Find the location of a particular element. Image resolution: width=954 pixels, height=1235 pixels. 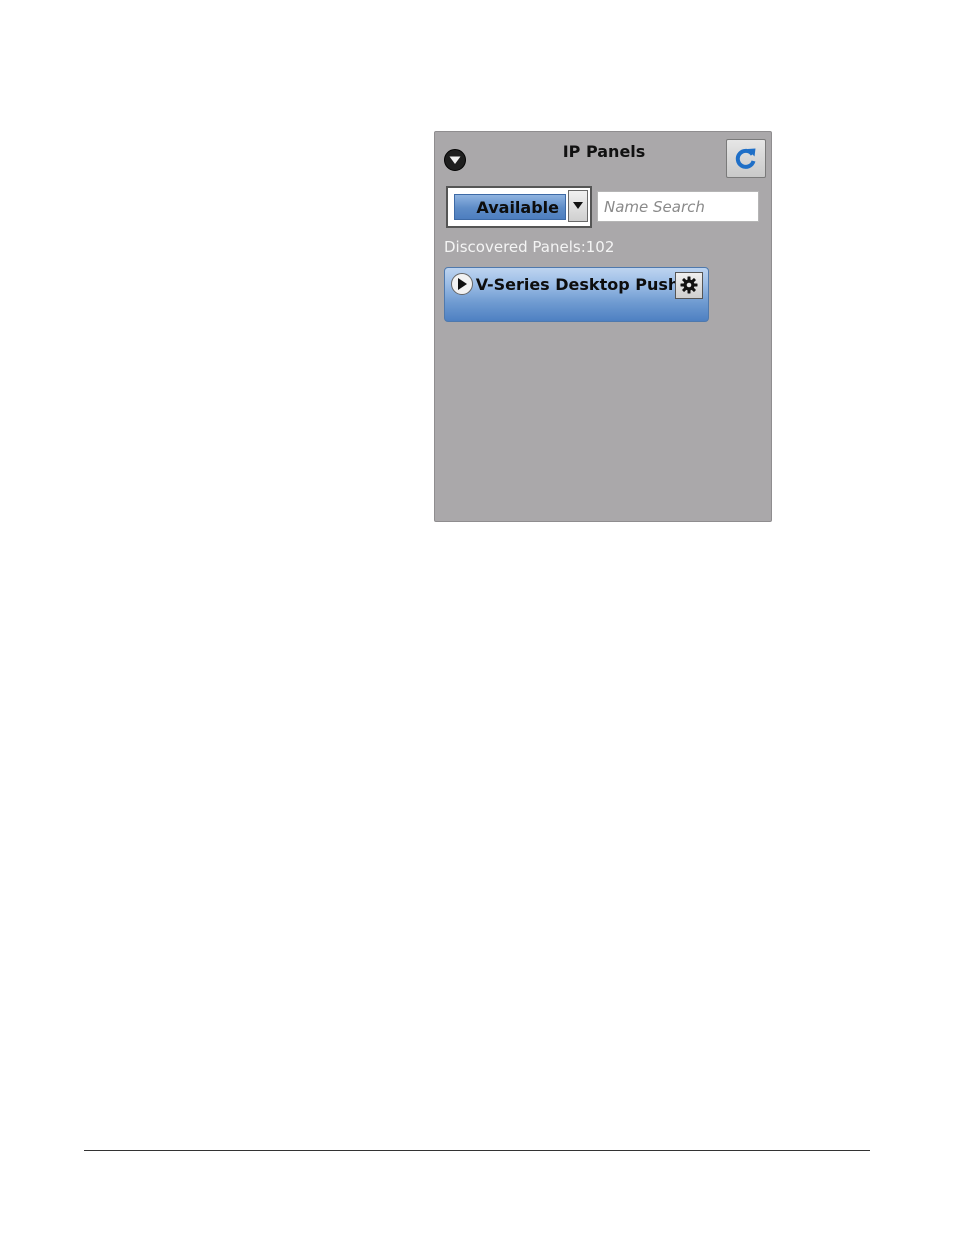

refresh-button is located at coordinates (746, 158).